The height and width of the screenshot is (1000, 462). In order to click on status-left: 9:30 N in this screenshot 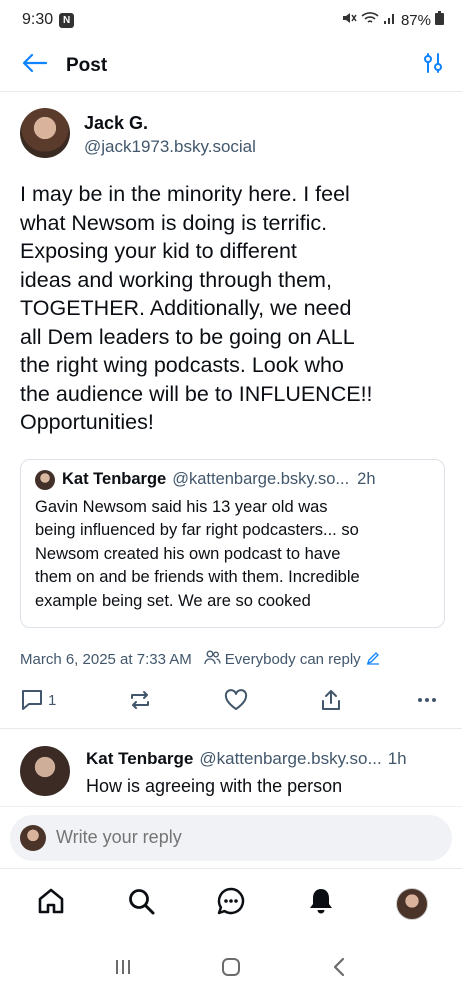, I will do `click(48, 20)`.